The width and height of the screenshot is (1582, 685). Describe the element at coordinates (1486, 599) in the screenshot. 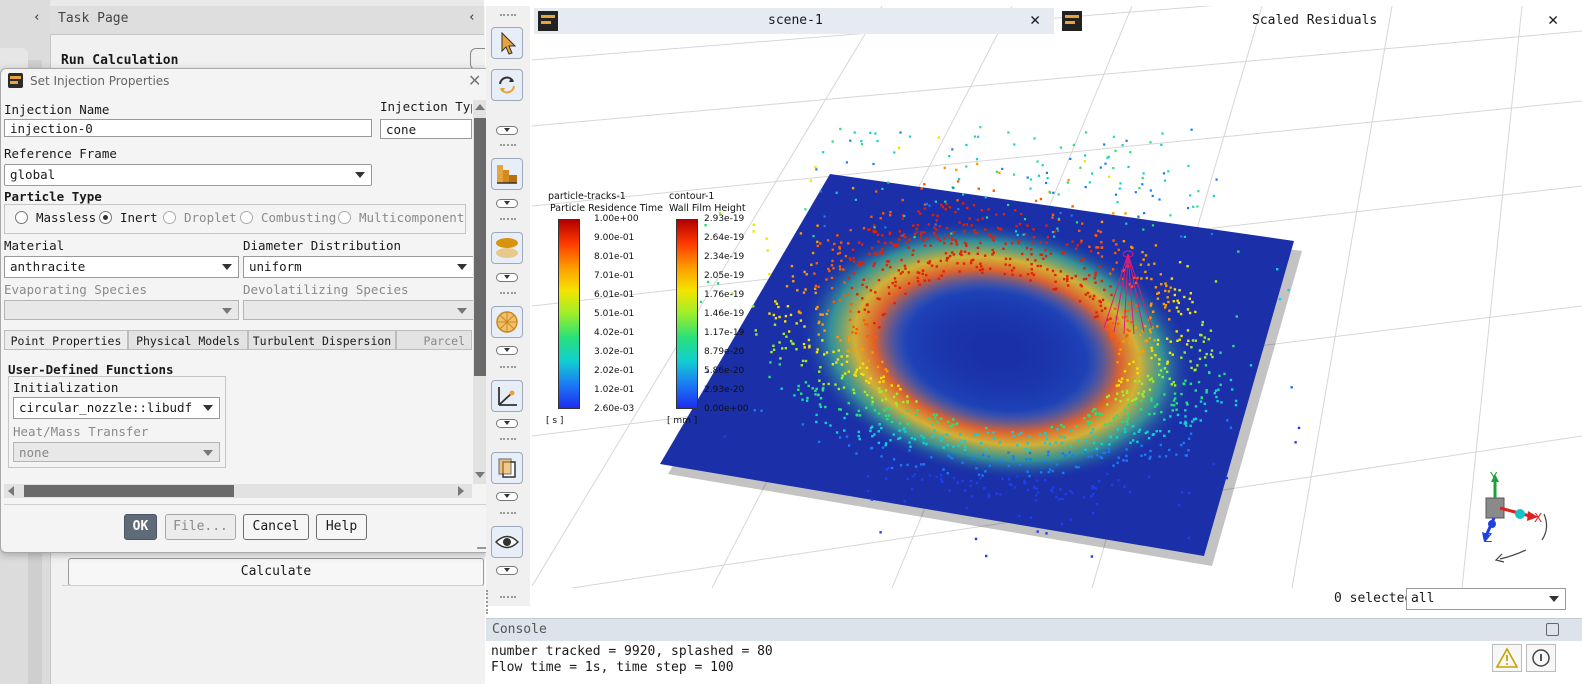

I see `selection-filter-dropdown: all` at that location.